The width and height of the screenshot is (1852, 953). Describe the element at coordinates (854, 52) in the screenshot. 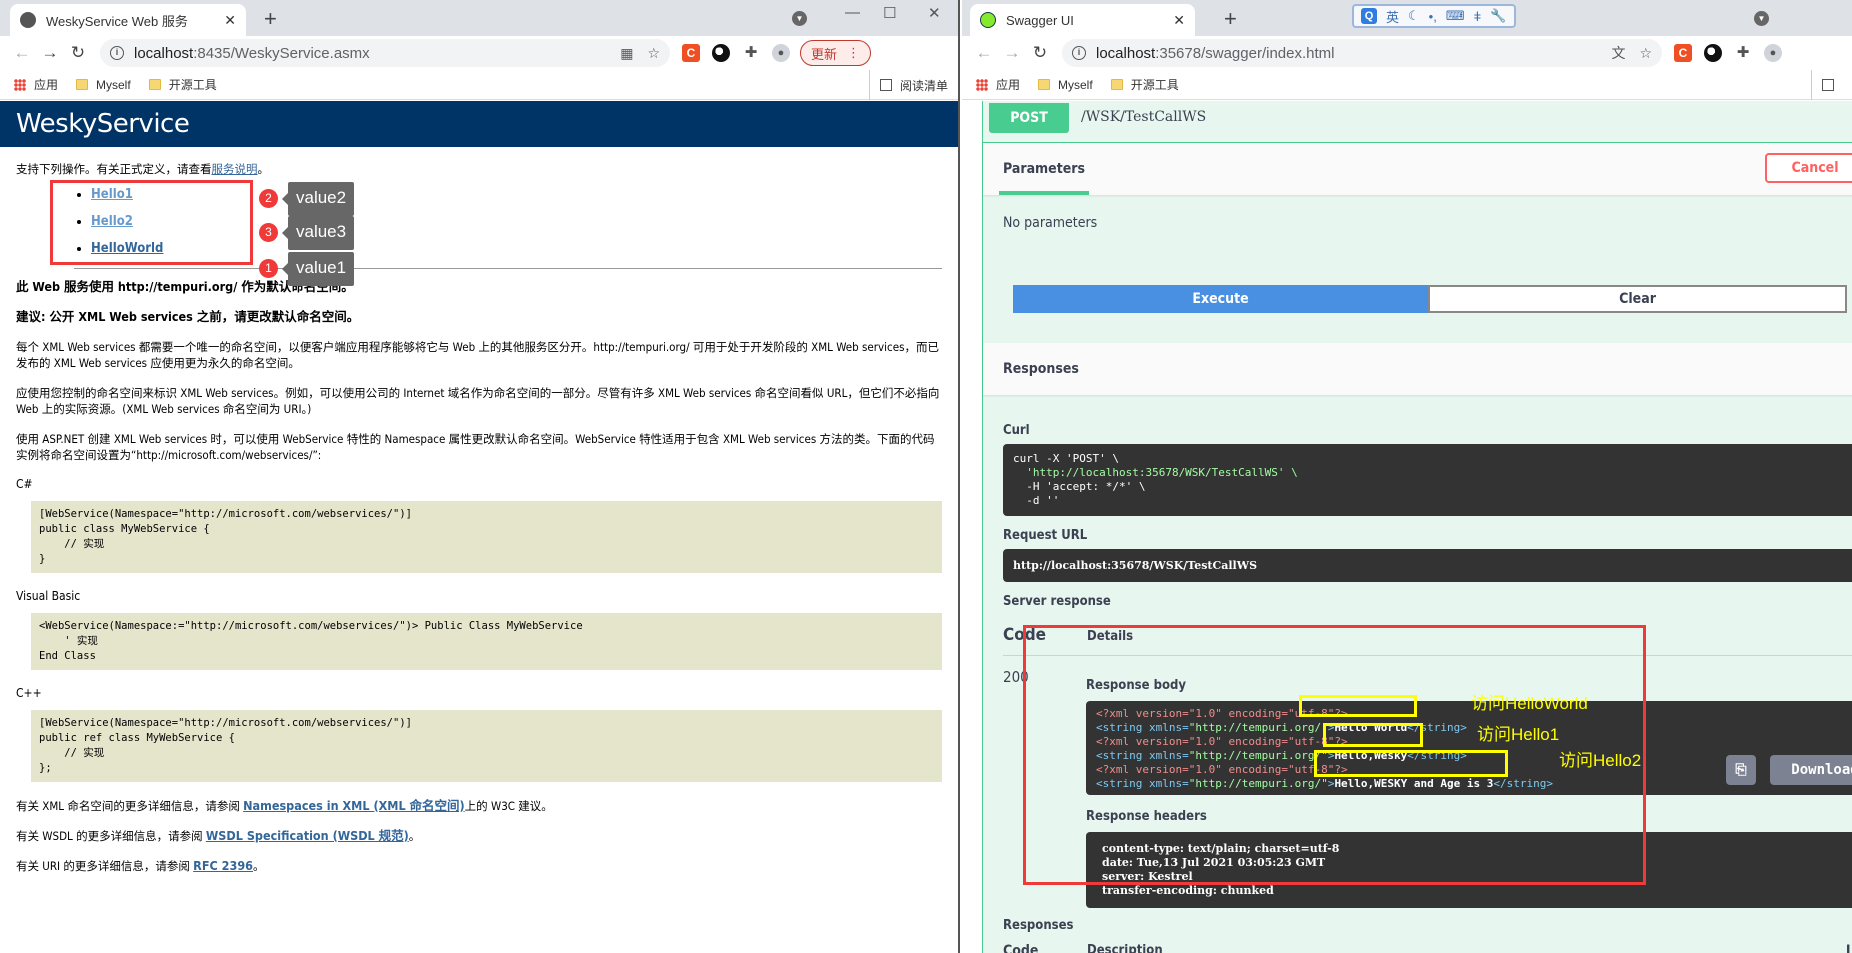

I see `menu-dots-icon: ⋮` at that location.